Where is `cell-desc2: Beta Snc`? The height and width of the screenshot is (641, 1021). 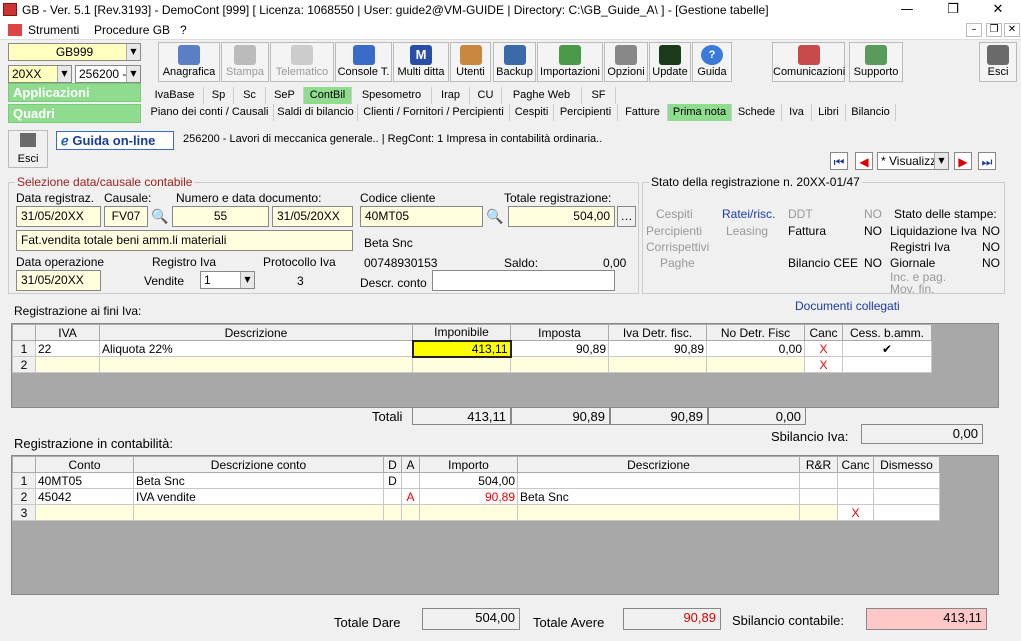 cell-desc2: Beta Snc is located at coordinates (658, 496).